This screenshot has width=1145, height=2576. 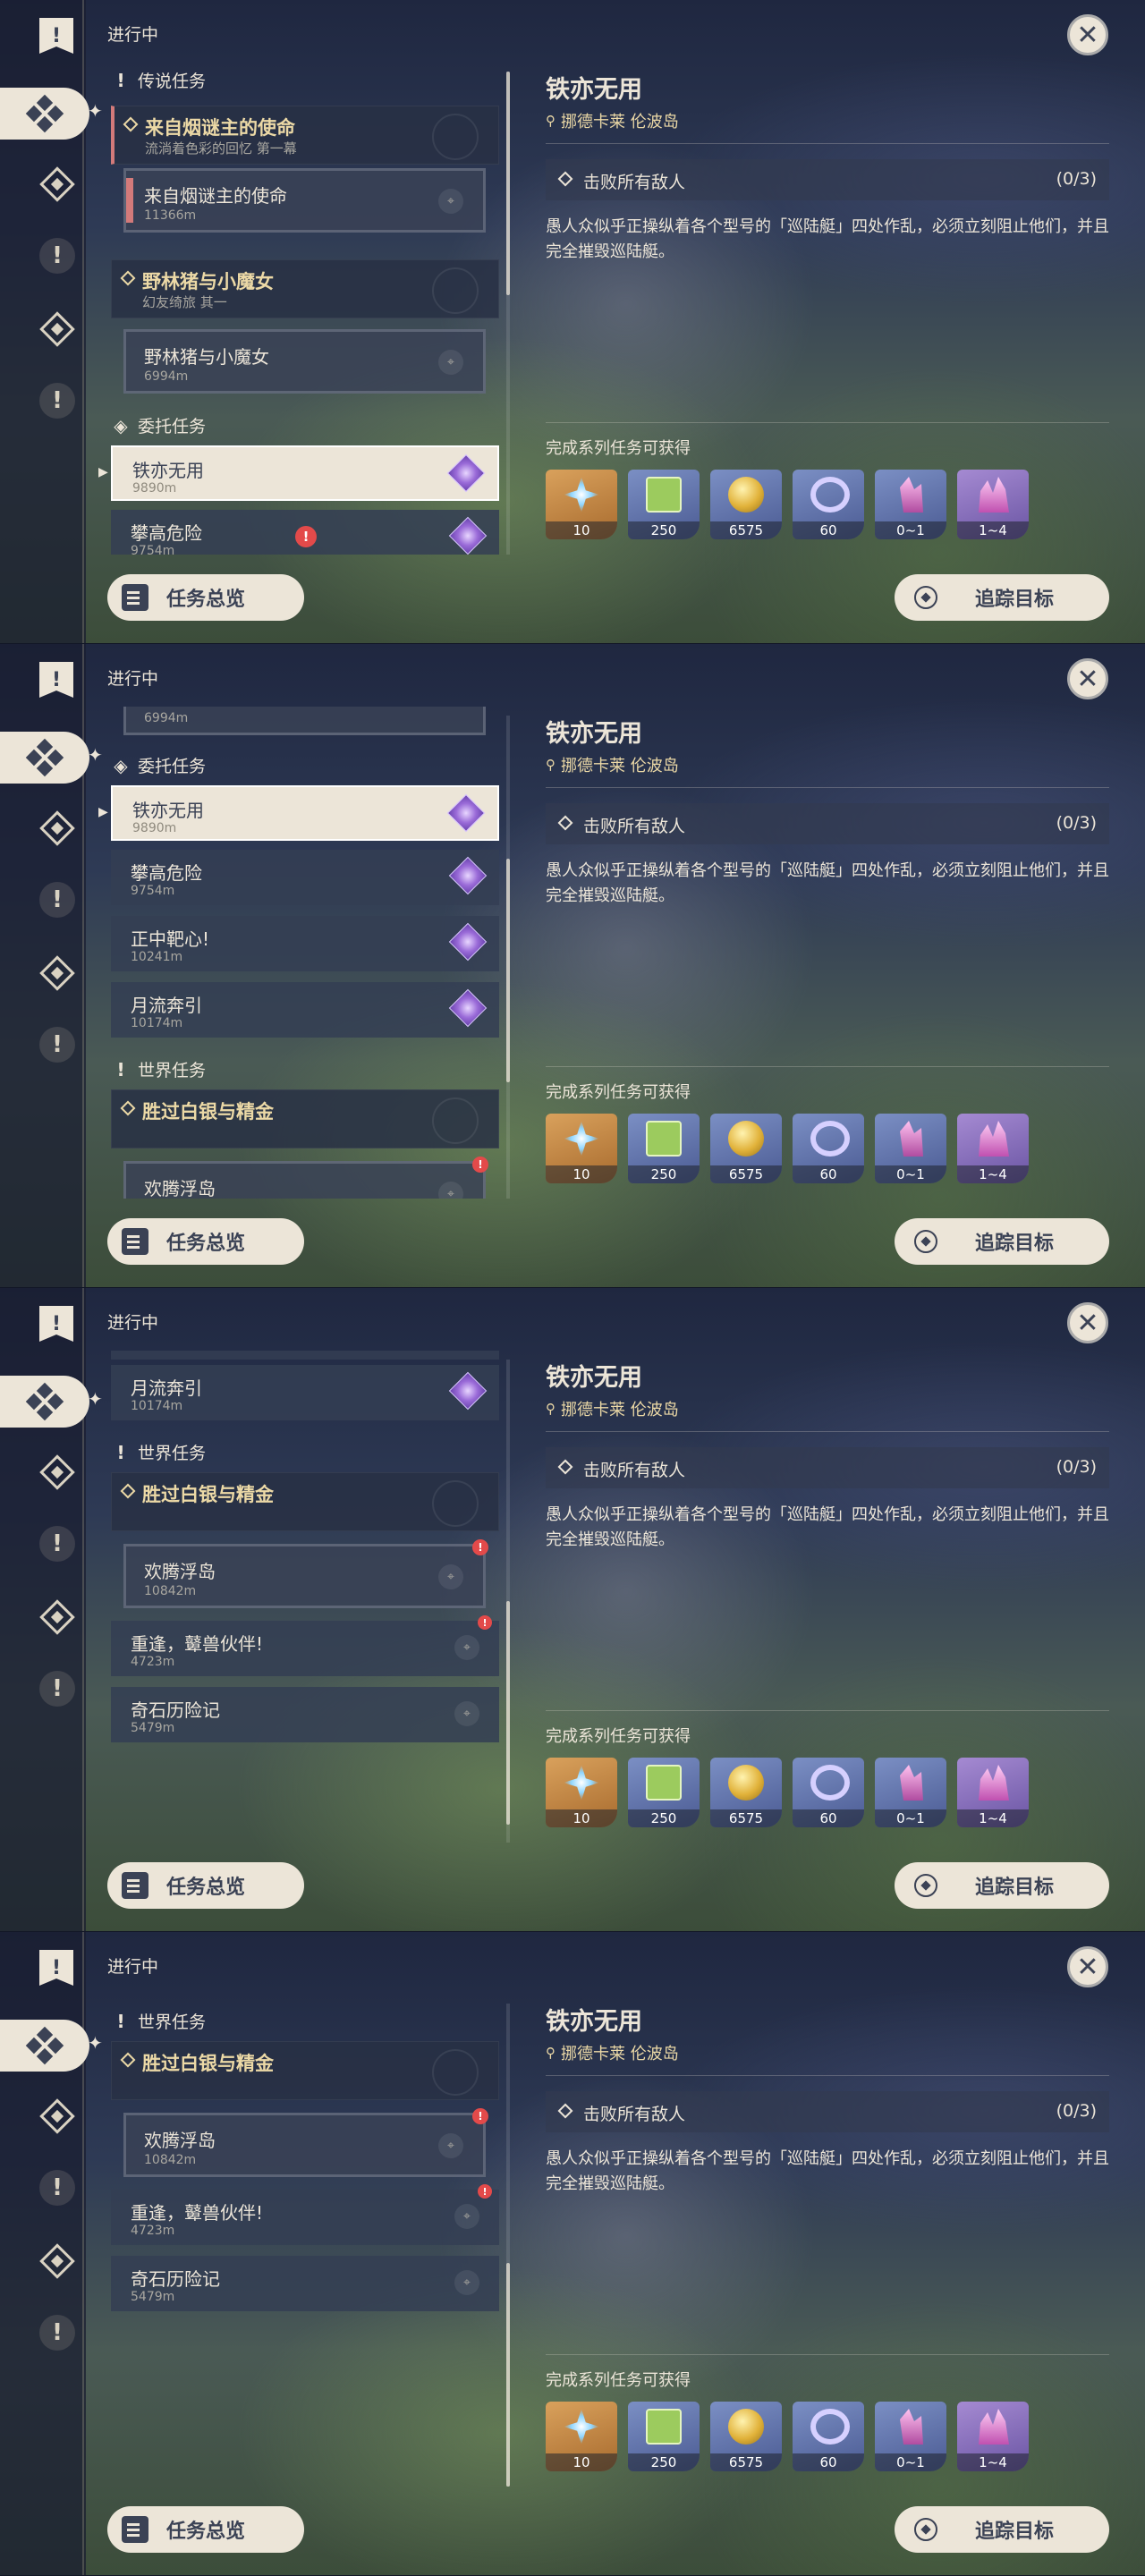 I want to click on quest-title: 铁亦无用, so click(x=594, y=90).